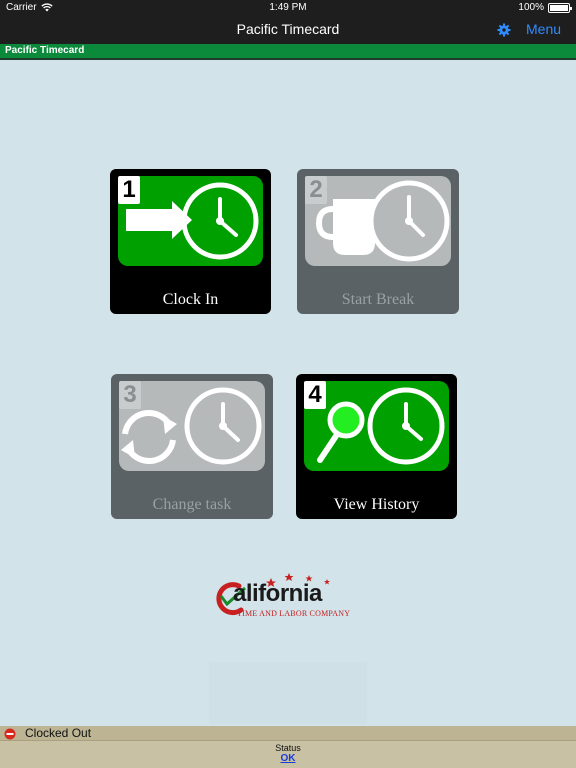  I want to click on clock-in-button: 1 Clock In, so click(190, 241).